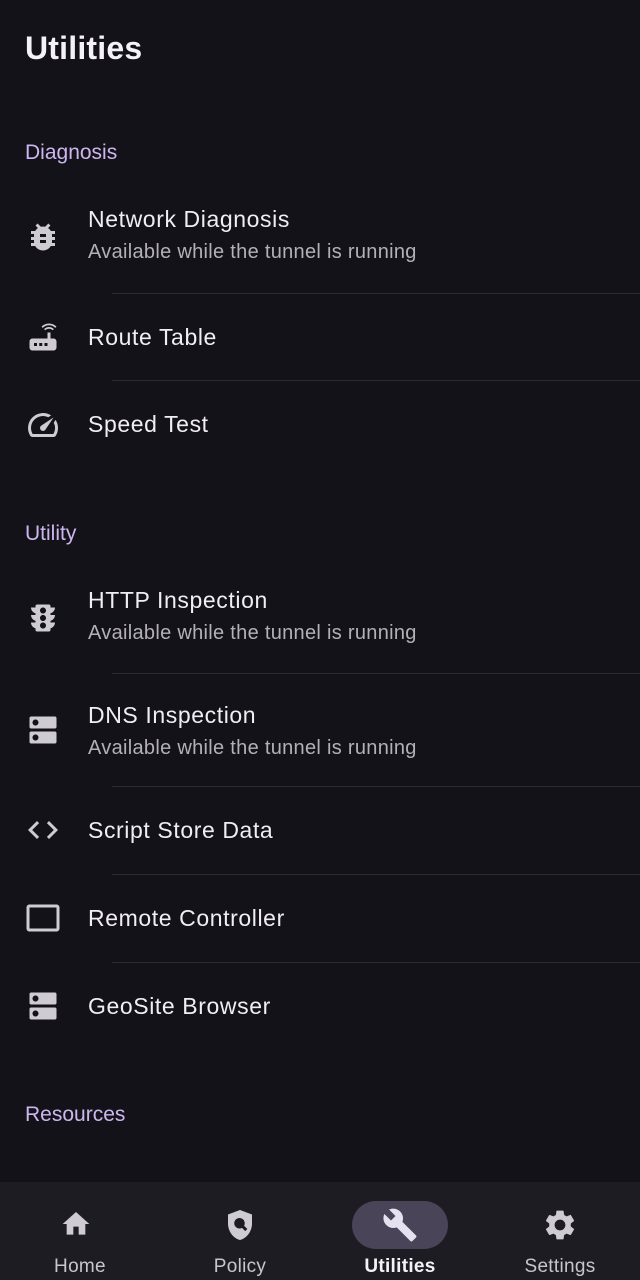  I want to click on nav-label: Utilities, so click(400, 1266).